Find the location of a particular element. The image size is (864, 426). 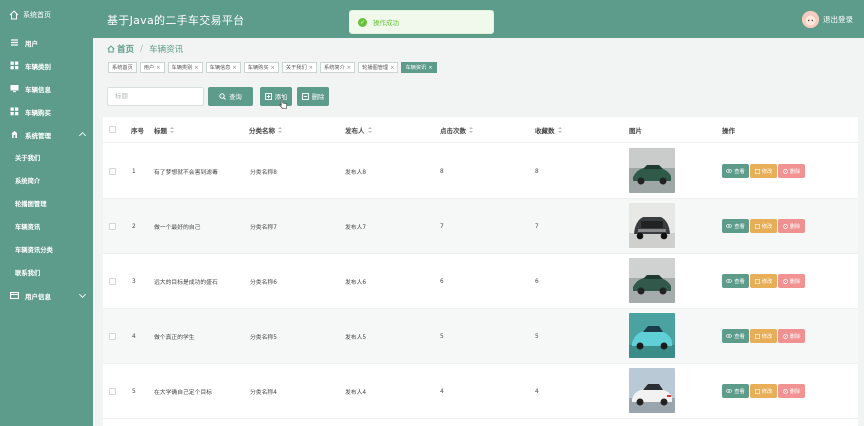

sidebar-item-vehicle-purchase: 车辆购买 is located at coordinates (46, 111).